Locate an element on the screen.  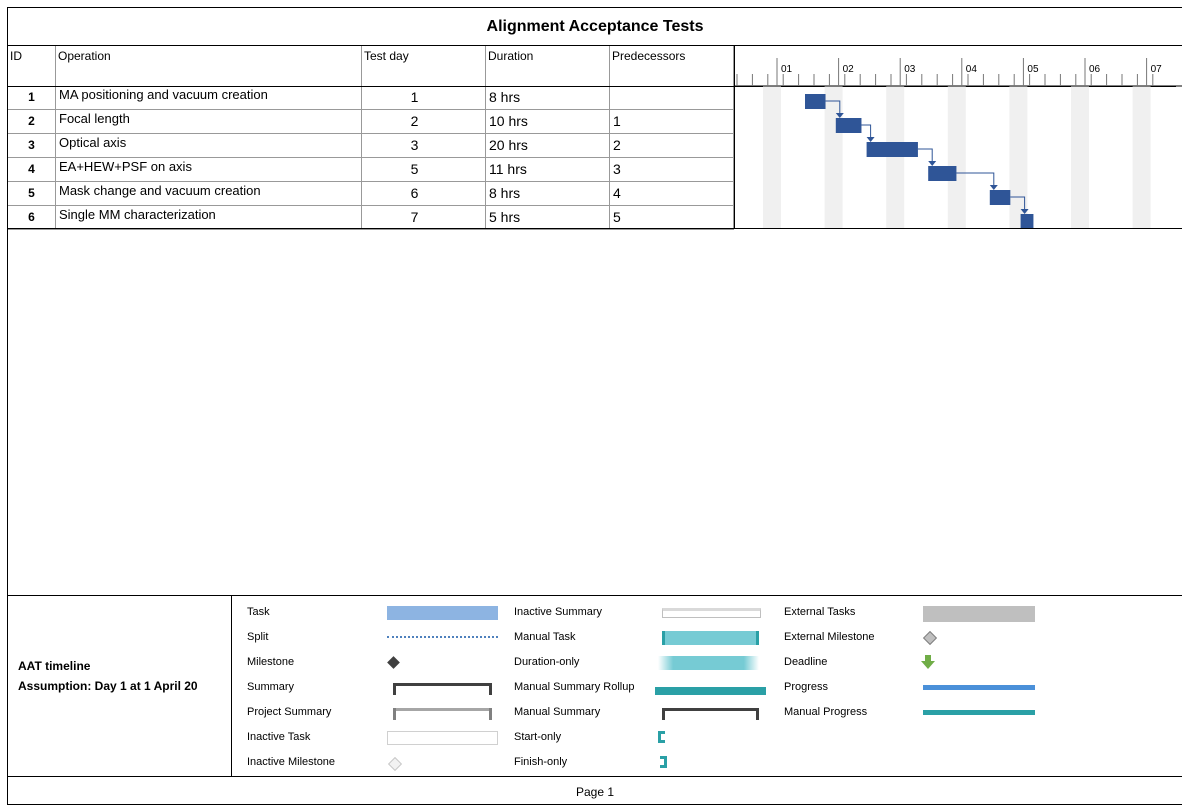
legend-label-summary: Summary is located at coordinates (271, 687).